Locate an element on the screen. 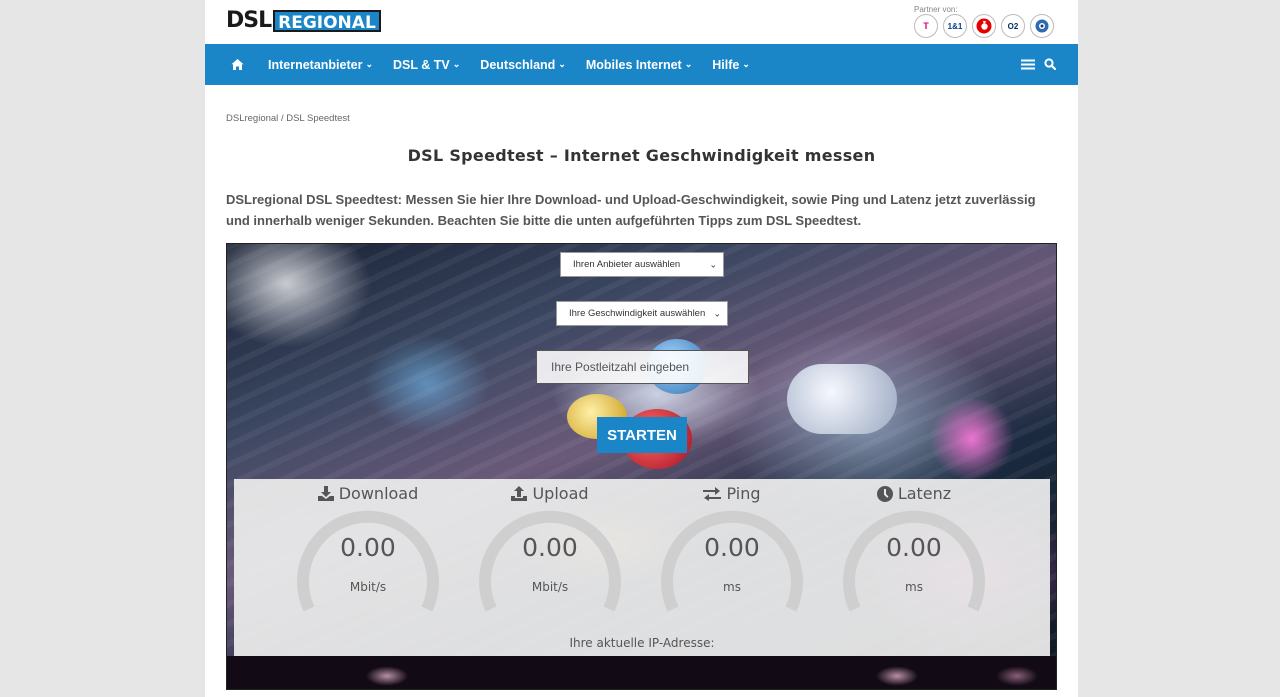 The height and width of the screenshot is (697, 1280). gauge-download: Download 0.00 Mbit/s is located at coordinates (368, 567).